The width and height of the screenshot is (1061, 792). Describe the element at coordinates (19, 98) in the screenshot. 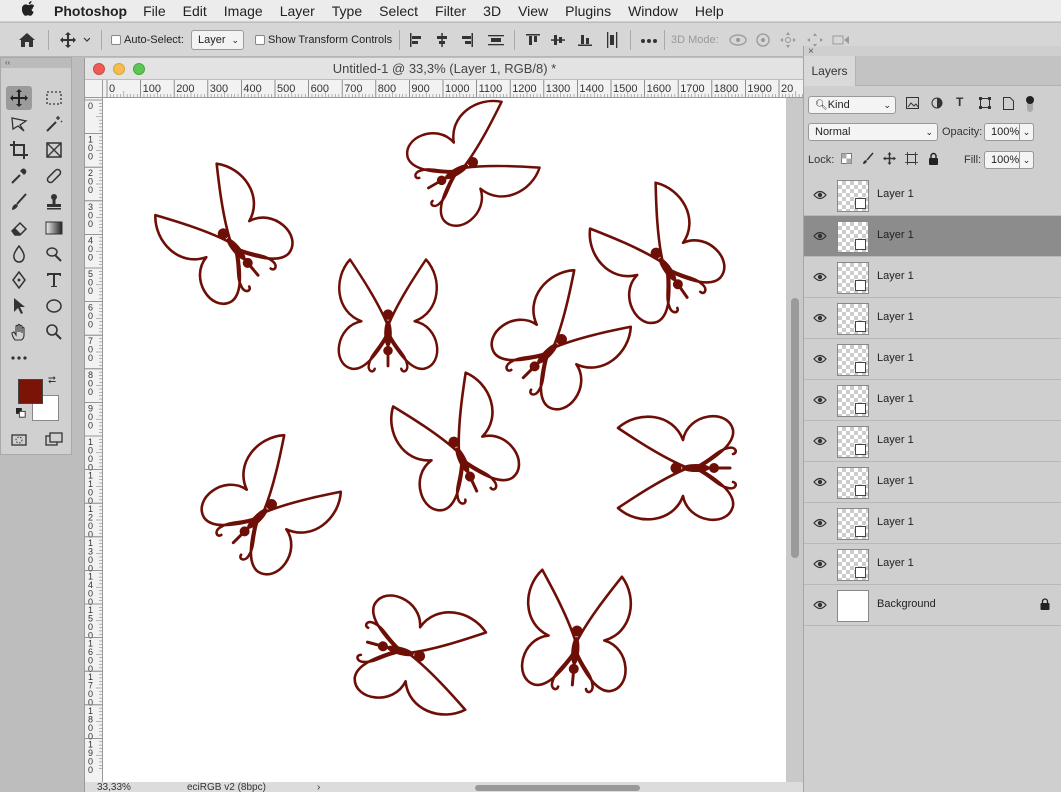

I see `move-tool-icon` at that location.